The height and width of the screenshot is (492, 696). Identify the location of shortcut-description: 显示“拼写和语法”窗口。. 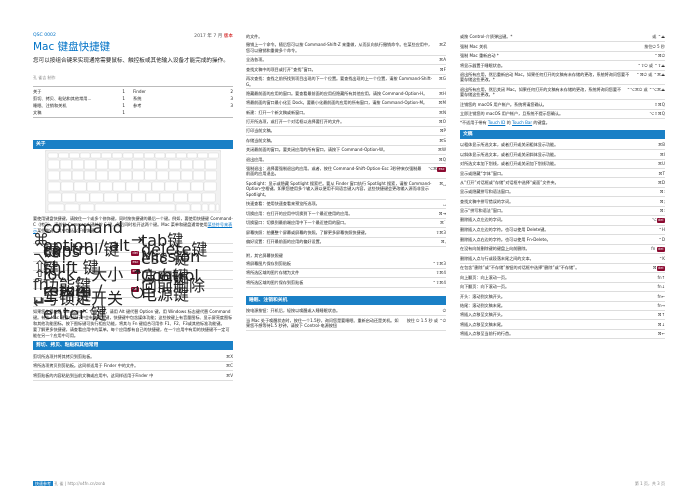
(483, 210).